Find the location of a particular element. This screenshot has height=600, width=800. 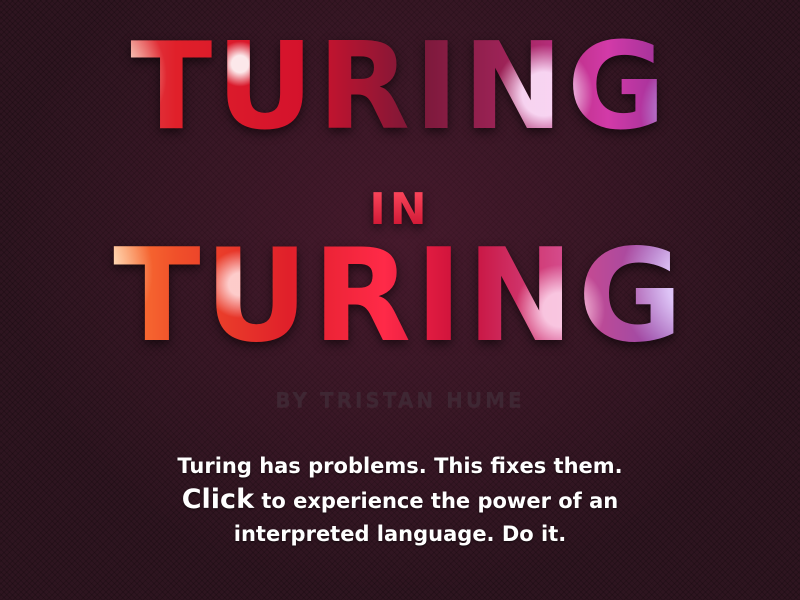

author-byline: BY TRISTAN HUME is located at coordinates (400, 400).